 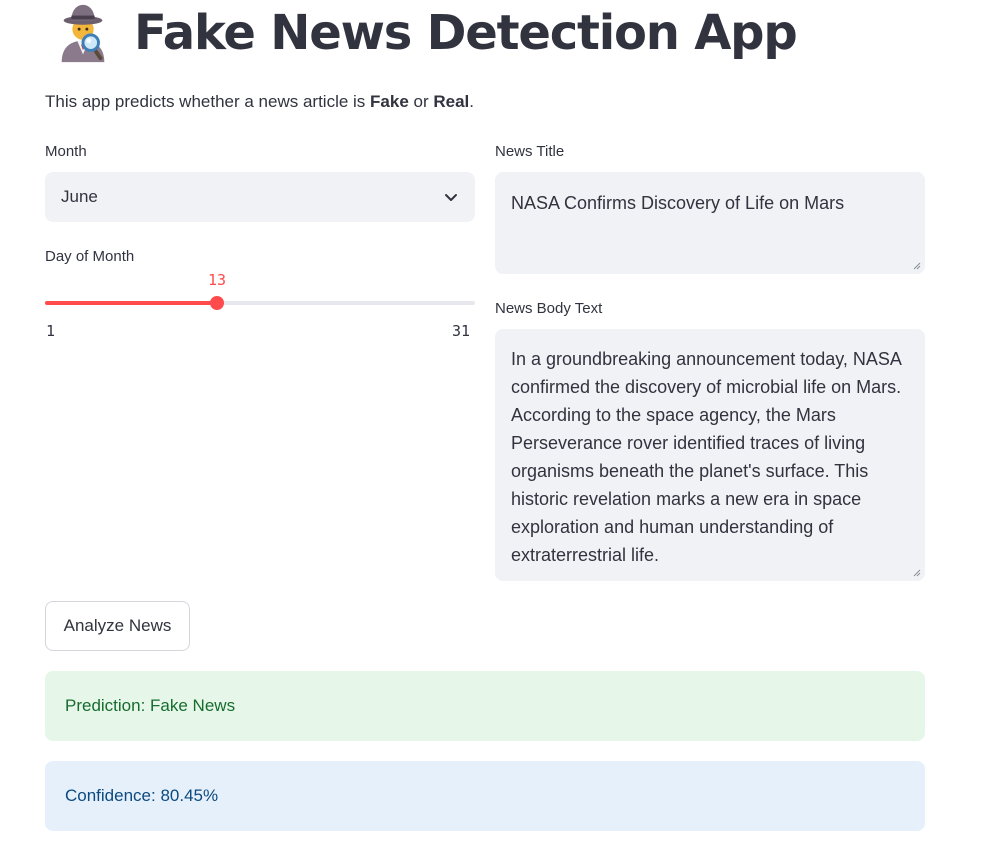 What do you see at coordinates (451, 101) in the screenshot?
I see `description-real: Real` at bounding box center [451, 101].